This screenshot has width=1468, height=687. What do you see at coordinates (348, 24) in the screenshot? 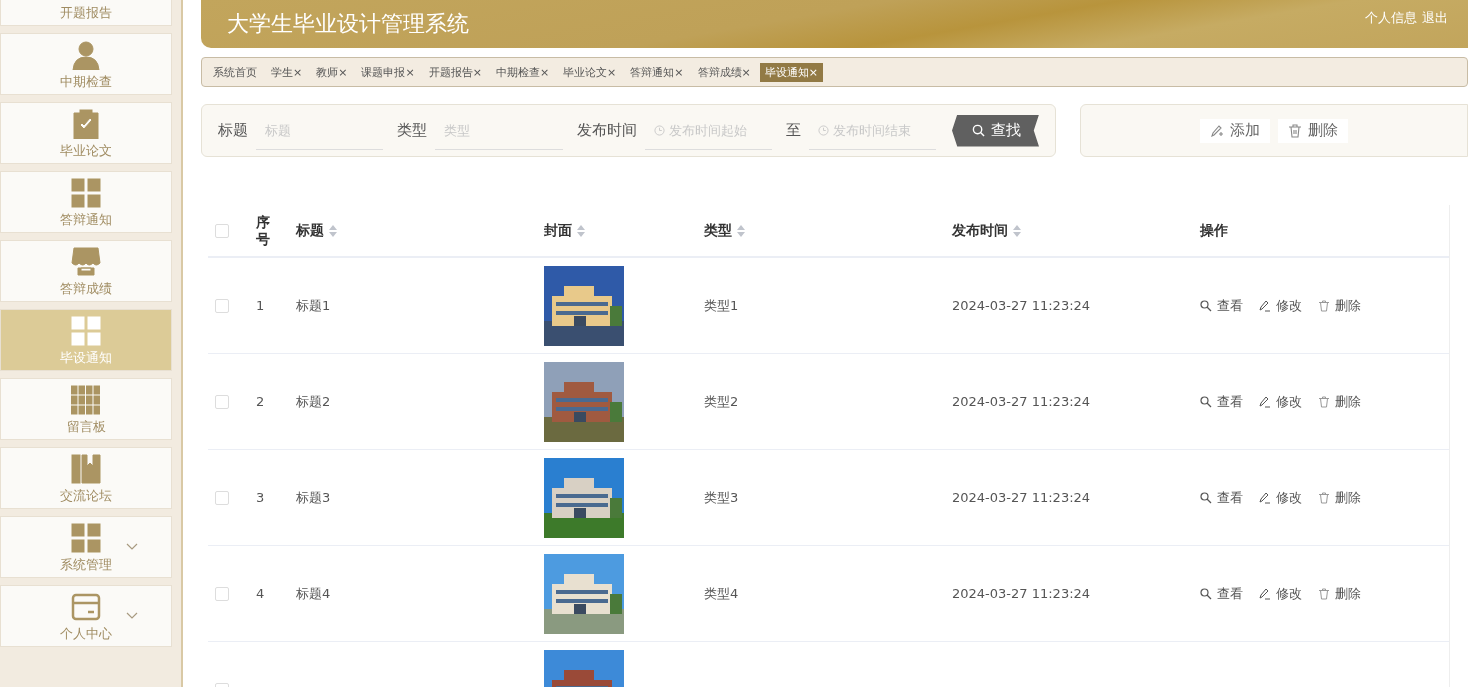
I see `app-title: 大学生毕业设计管理系统` at bounding box center [348, 24].